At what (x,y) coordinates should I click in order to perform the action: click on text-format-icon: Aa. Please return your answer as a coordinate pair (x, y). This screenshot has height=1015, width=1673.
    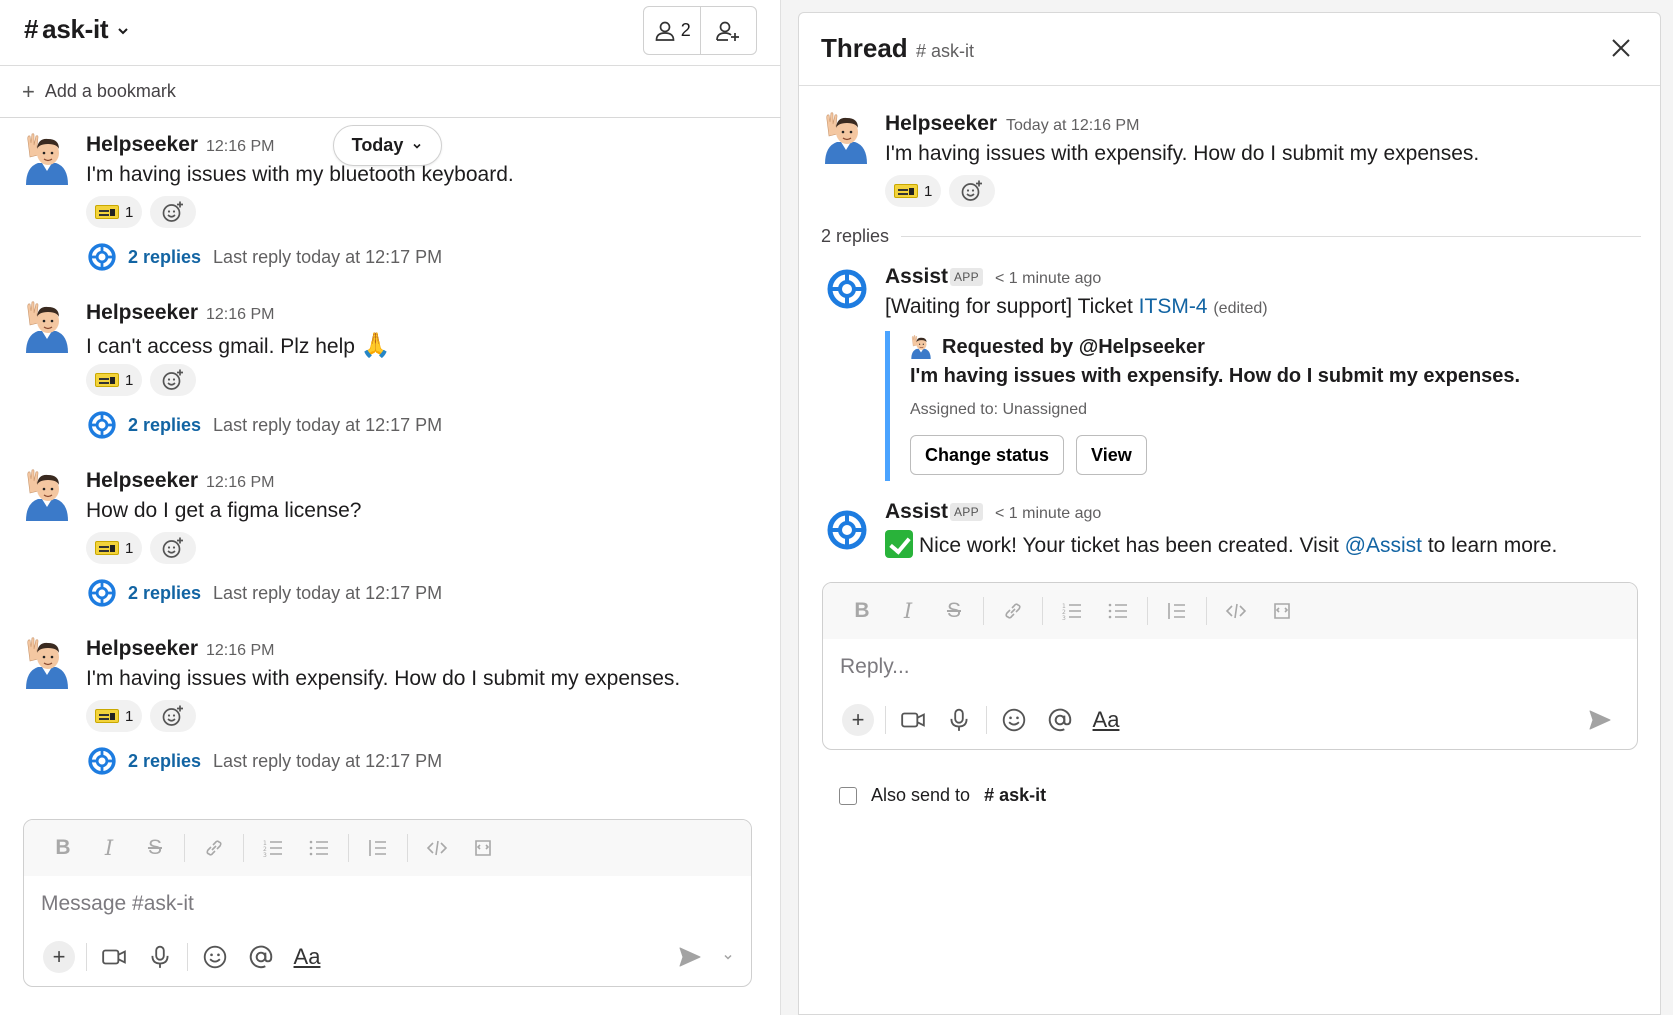
    Looking at the image, I should click on (307, 956).